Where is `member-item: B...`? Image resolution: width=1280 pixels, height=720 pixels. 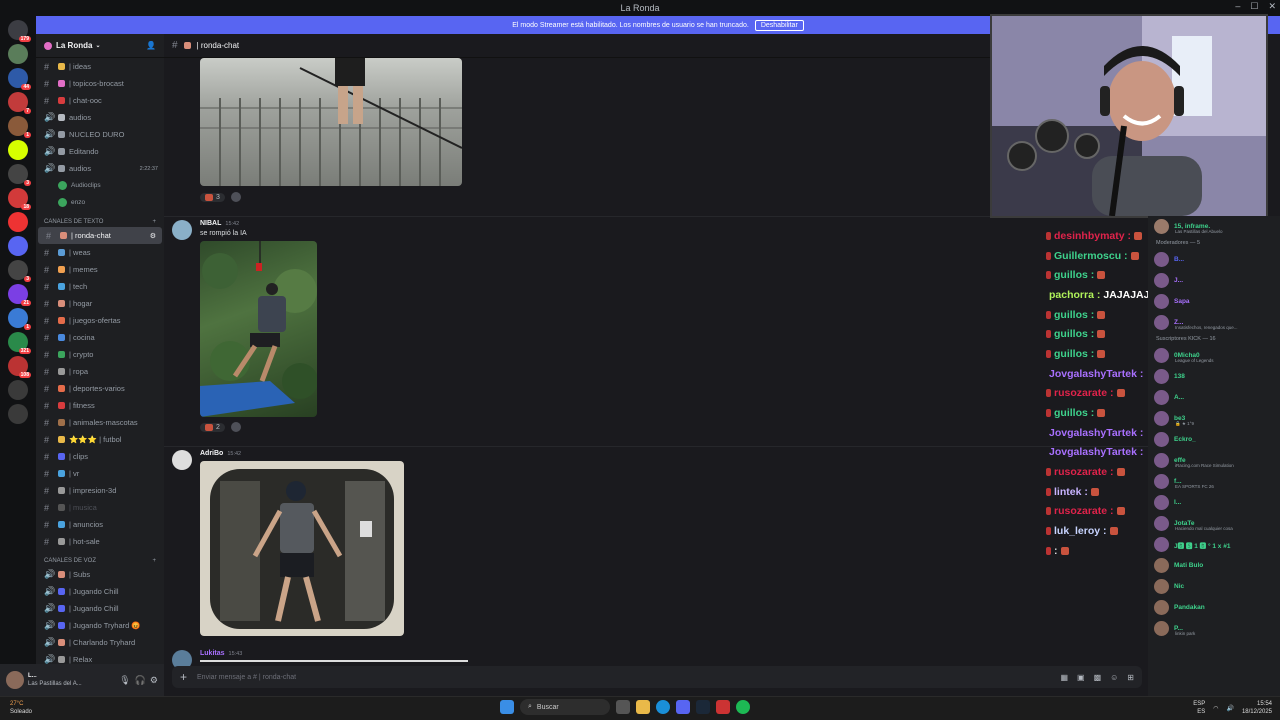
member-item: B... is located at coordinates (1214, 259).